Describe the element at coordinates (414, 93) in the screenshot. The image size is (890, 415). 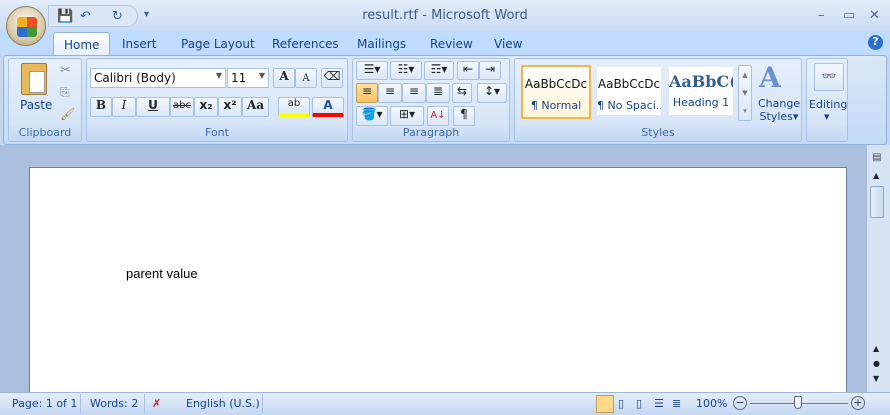
I see `align-right-button: ≡` at that location.